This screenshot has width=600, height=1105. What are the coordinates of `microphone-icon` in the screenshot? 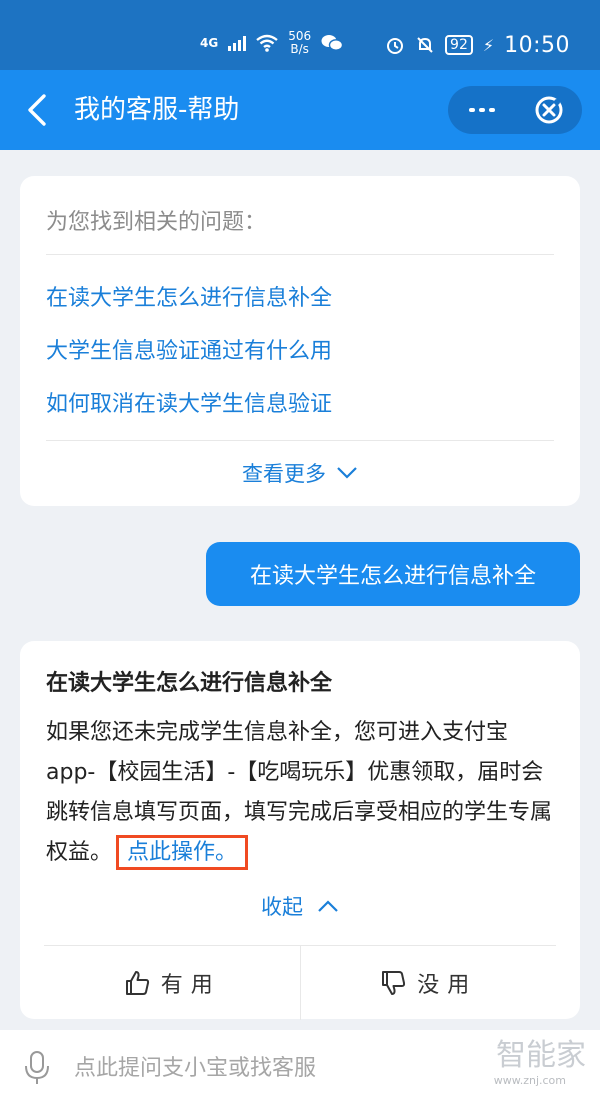 It's located at (37, 1067).